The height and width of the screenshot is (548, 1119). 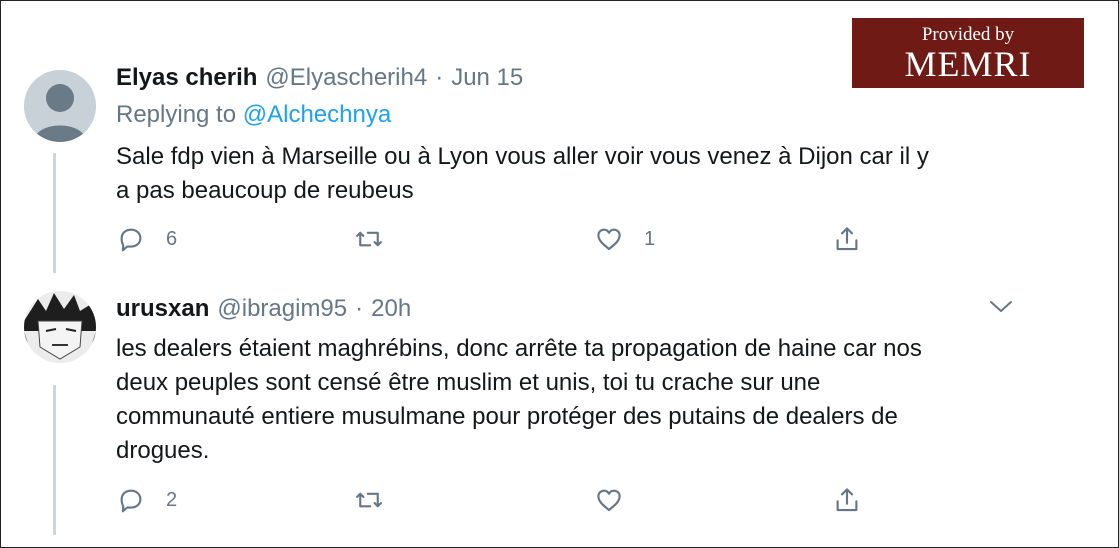 I want to click on chevron-down-icon, so click(x=1001, y=306).